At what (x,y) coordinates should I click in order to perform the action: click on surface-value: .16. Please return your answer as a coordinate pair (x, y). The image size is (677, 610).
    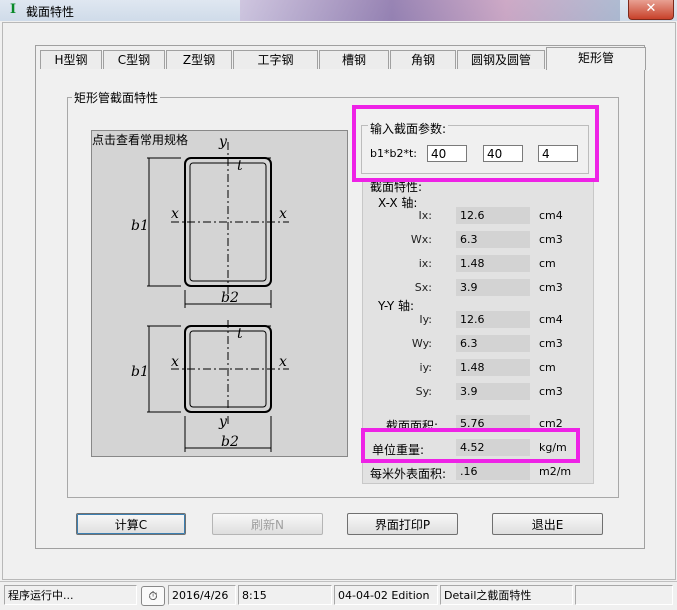
    Looking at the image, I should click on (493, 471).